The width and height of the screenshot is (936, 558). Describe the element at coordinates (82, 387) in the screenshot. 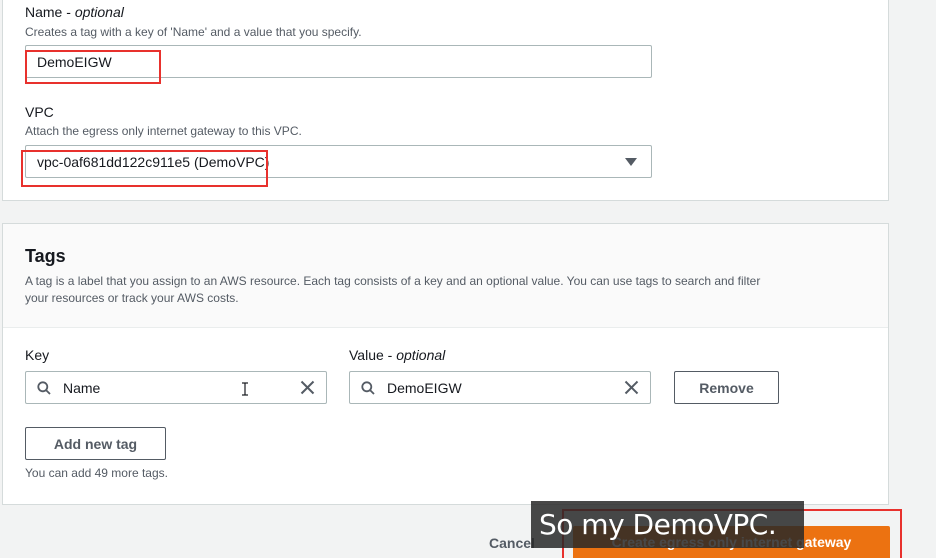

I see `tag-key-value: Name` at that location.